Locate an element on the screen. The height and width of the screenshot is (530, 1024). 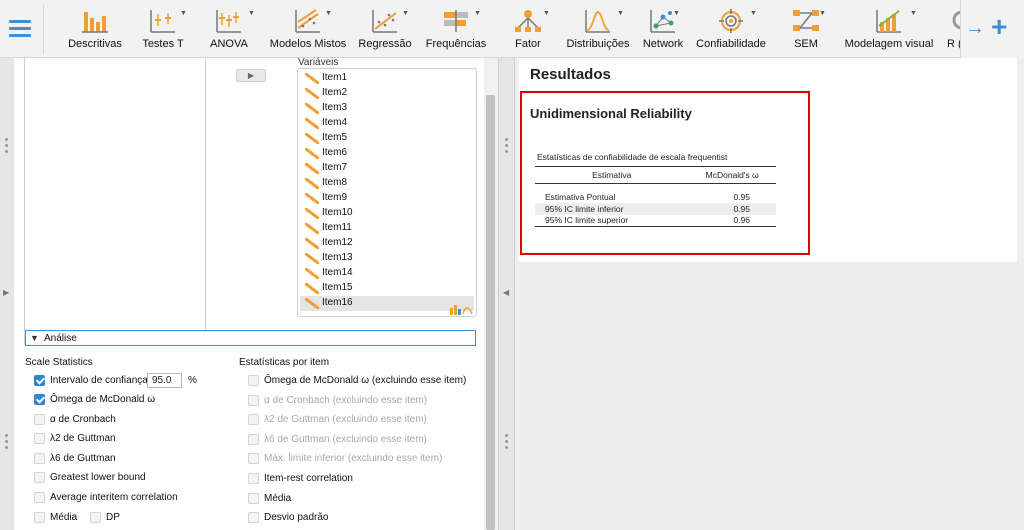
variable-list-item: Item10 is located at coordinates (387, 213).